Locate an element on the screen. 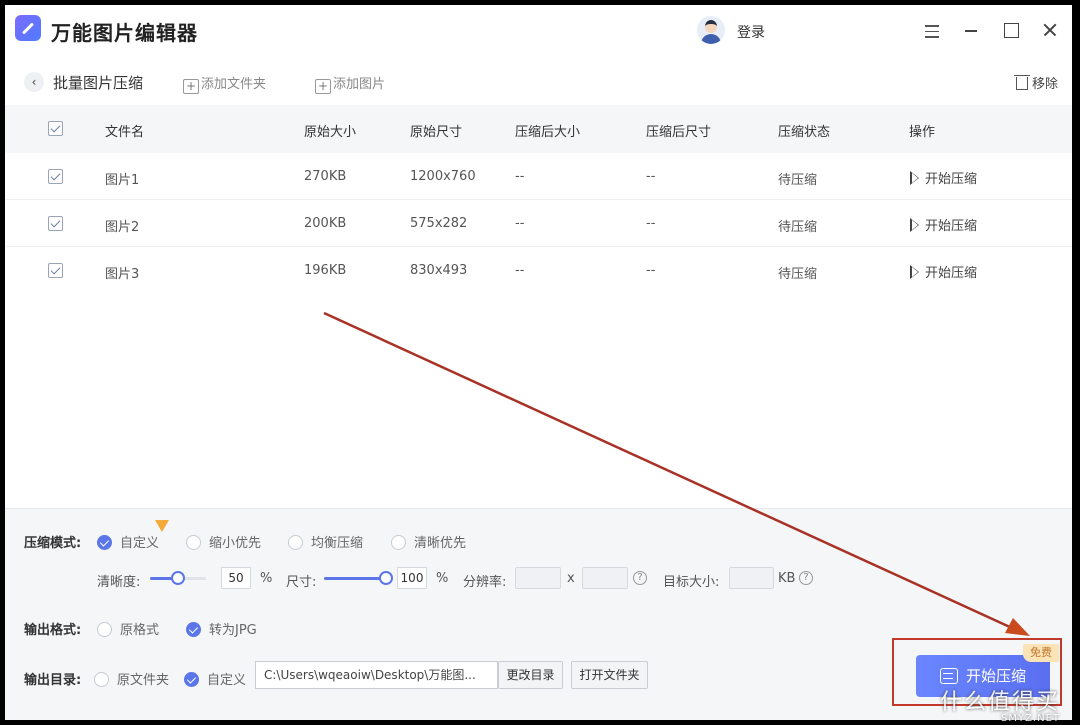  watermark: 什么值得买 SMYZ.NET is located at coordinates (1000, 704).